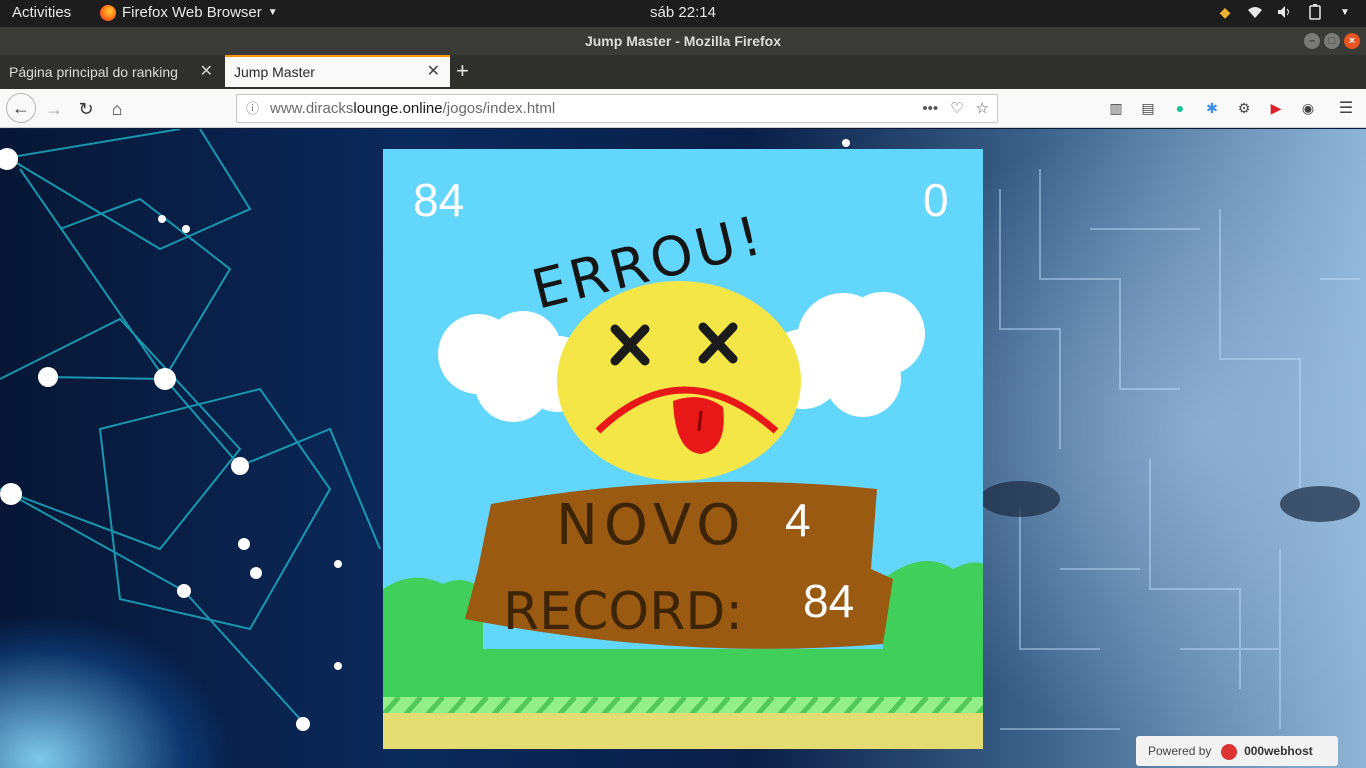  I want to click on back-button: ←, so click(21, 108).